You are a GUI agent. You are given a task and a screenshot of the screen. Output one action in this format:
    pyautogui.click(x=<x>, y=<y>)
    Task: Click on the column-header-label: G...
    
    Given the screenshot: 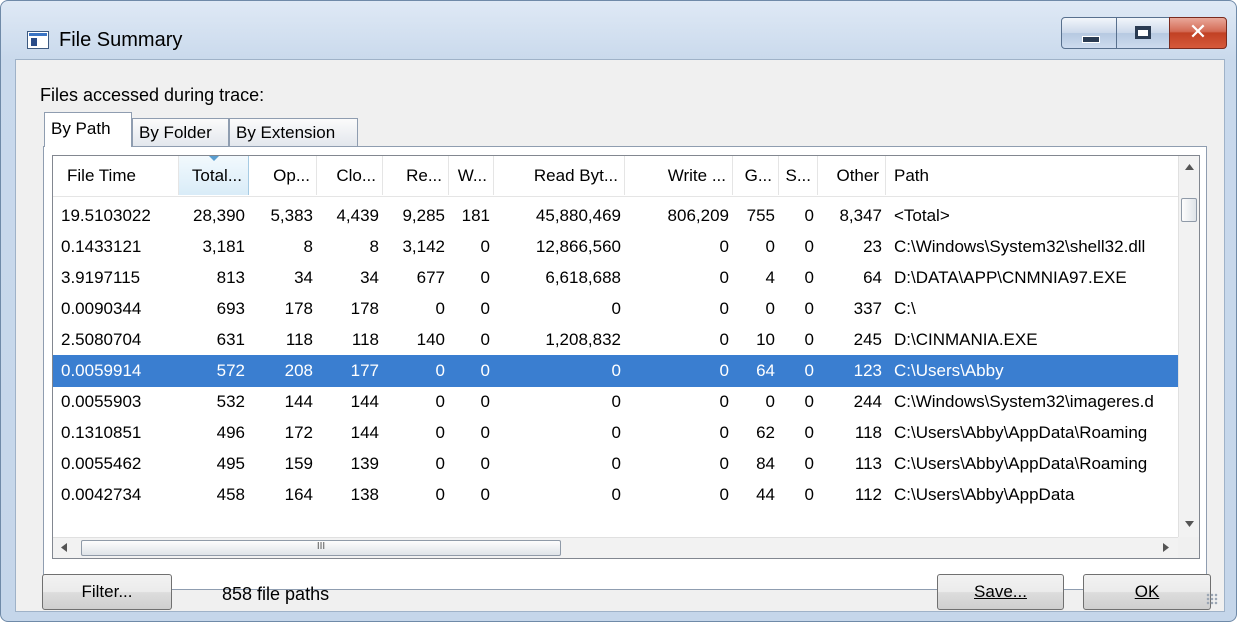 What is the action you would take?
    pyautogui.click(x=758, y=175)
    